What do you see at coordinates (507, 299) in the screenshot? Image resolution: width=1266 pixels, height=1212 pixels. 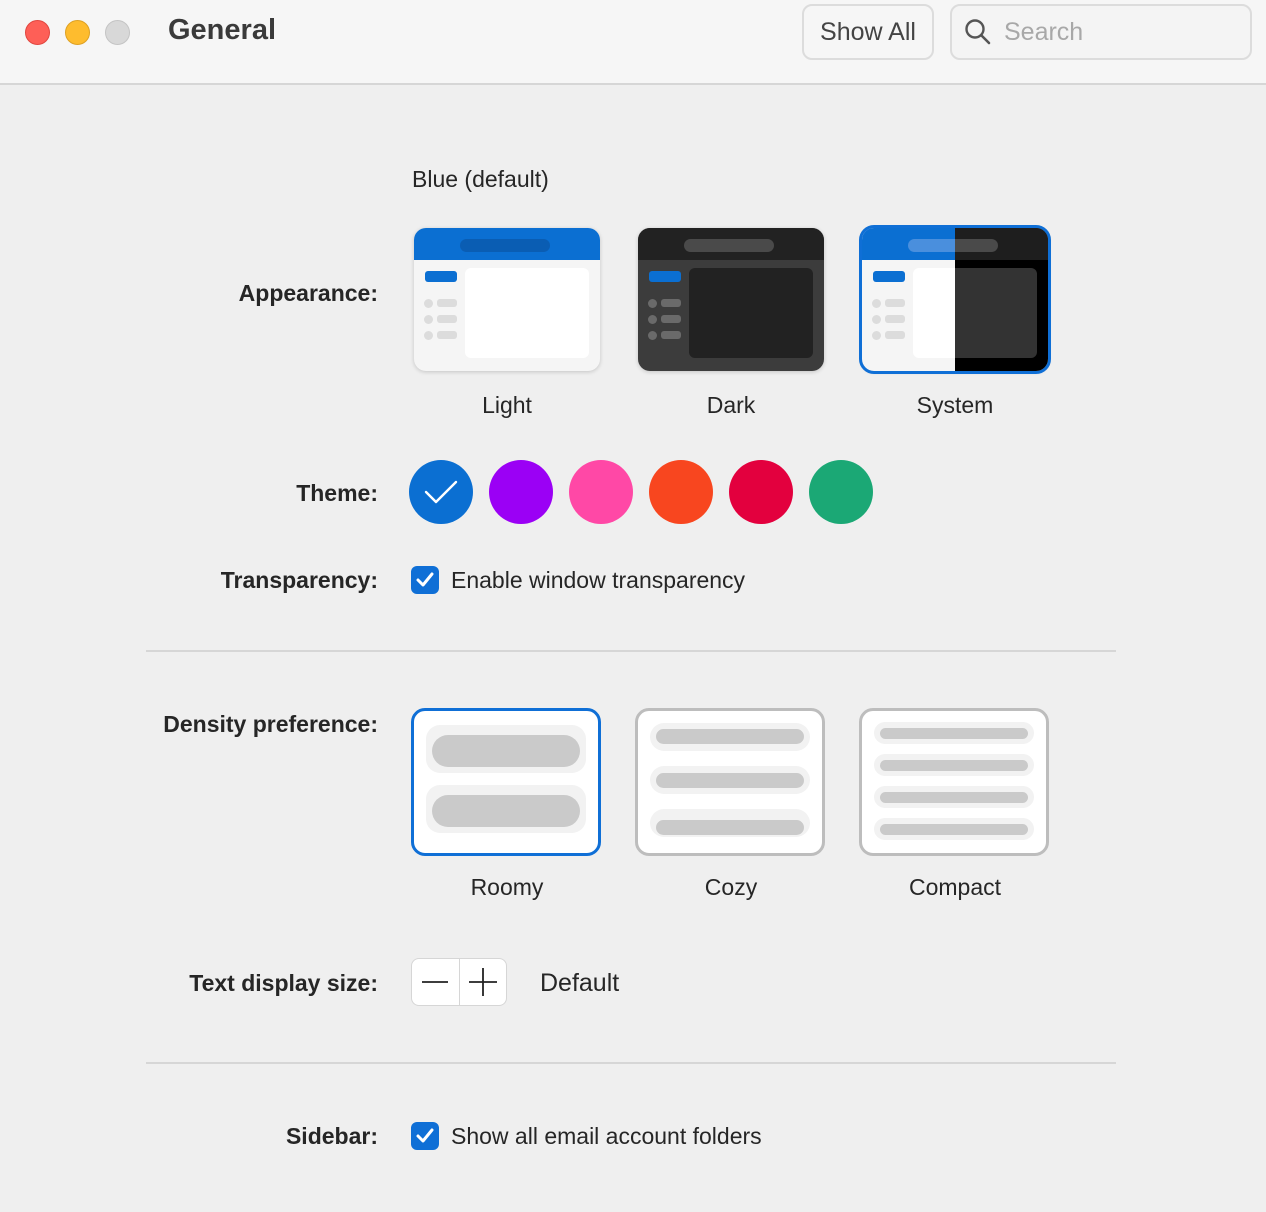 I see `appearance-option-light` at bounding box center [507, 299].